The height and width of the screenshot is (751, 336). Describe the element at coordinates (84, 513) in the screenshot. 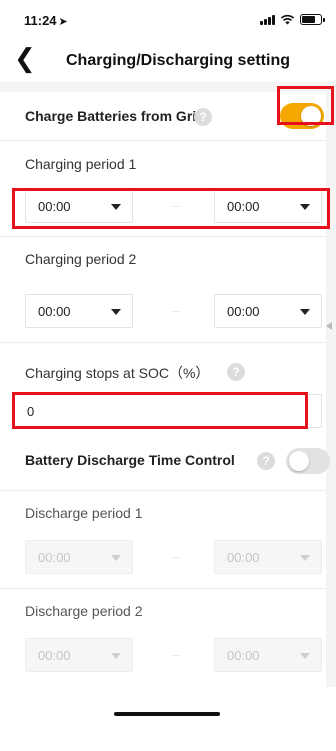

I see `discharge-period-1-label: Discharge period 1` at that location.